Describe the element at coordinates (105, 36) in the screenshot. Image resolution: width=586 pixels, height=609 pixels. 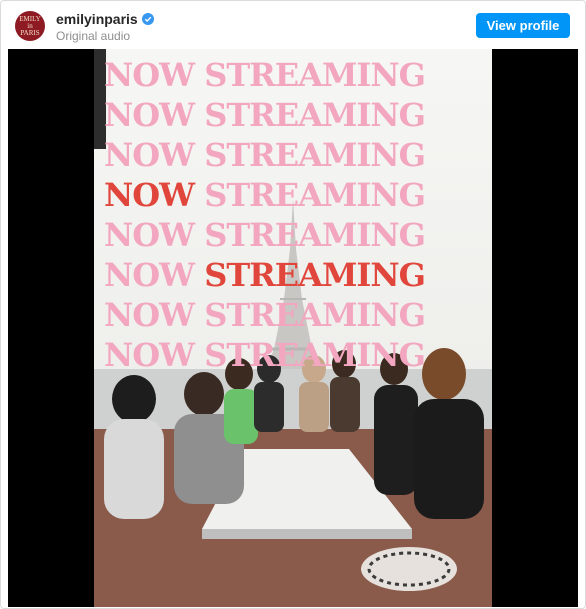
I see `audio-label: Original audio` at that location.